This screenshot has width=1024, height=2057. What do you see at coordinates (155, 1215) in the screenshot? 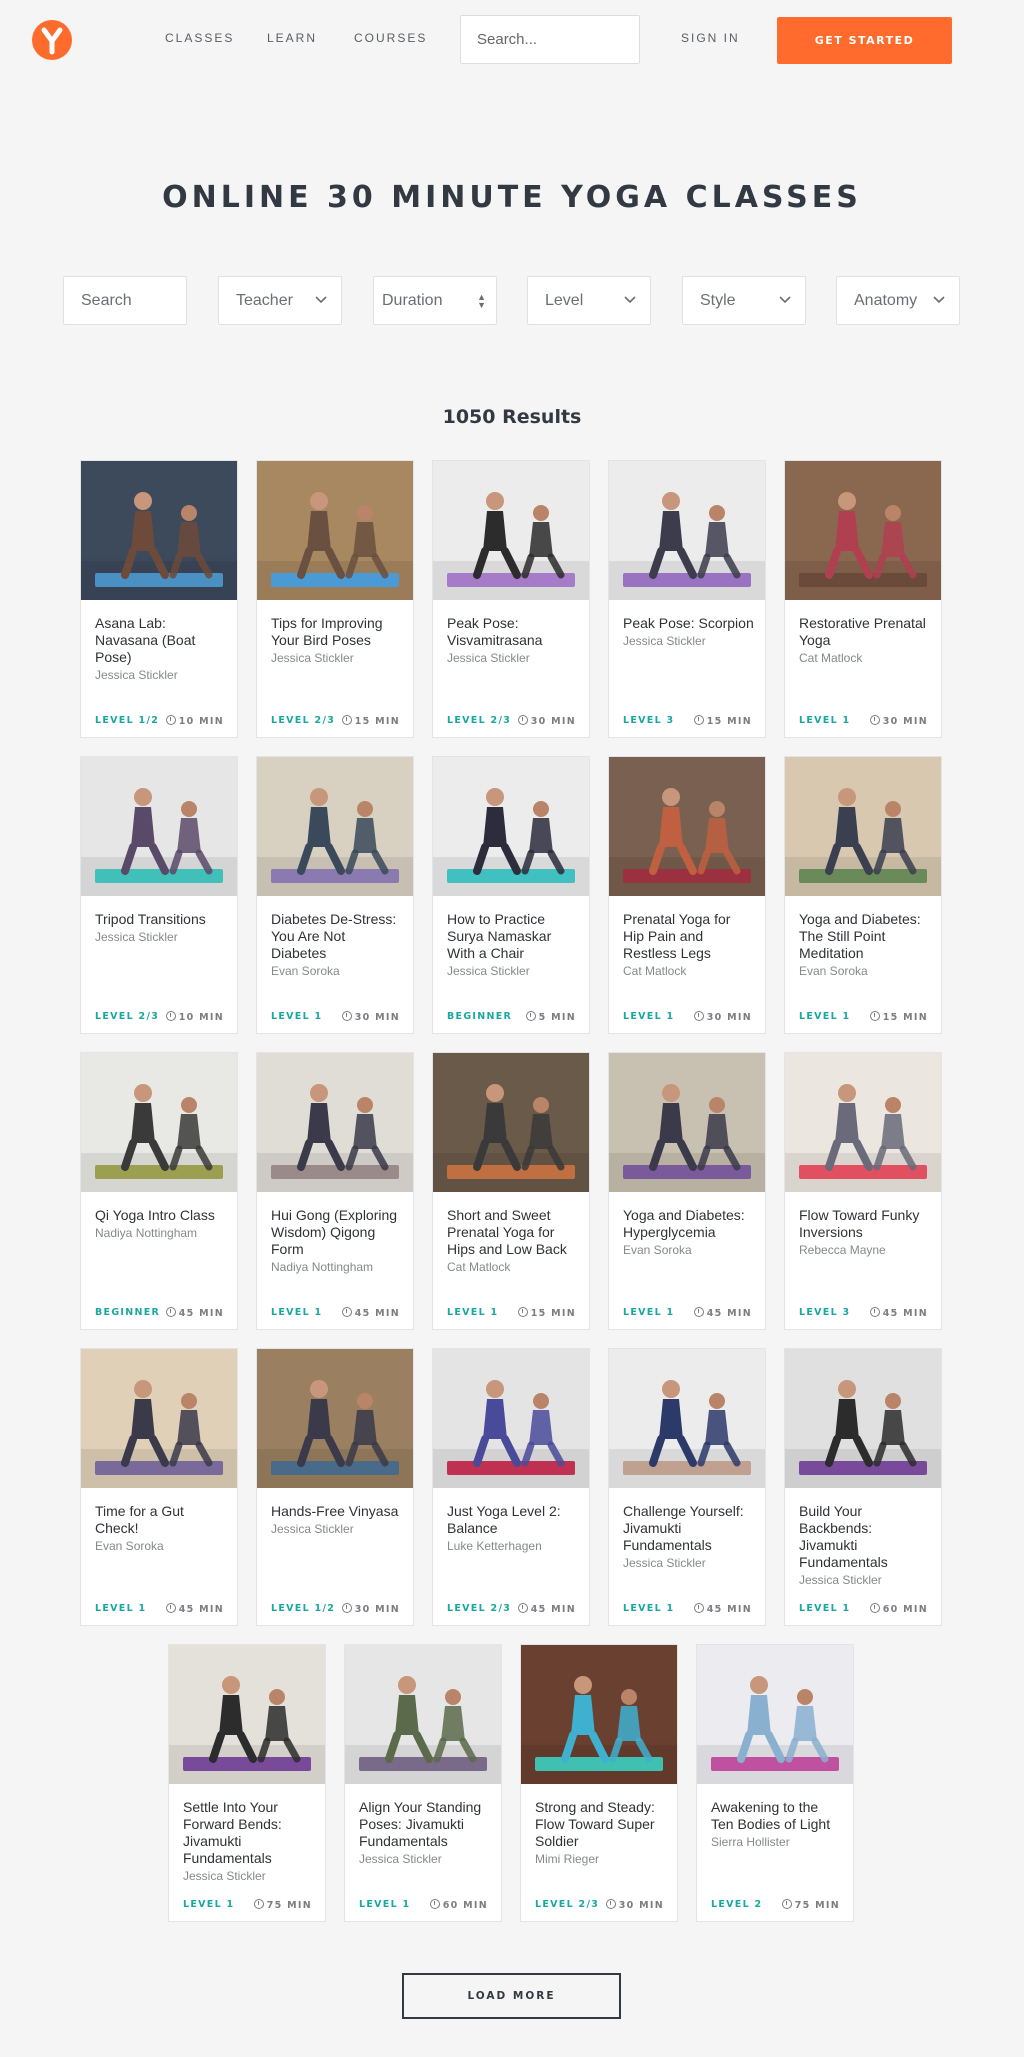
I see `class-title-text: Qi Yoga Intro Class` at bounding box center [155, 1215].